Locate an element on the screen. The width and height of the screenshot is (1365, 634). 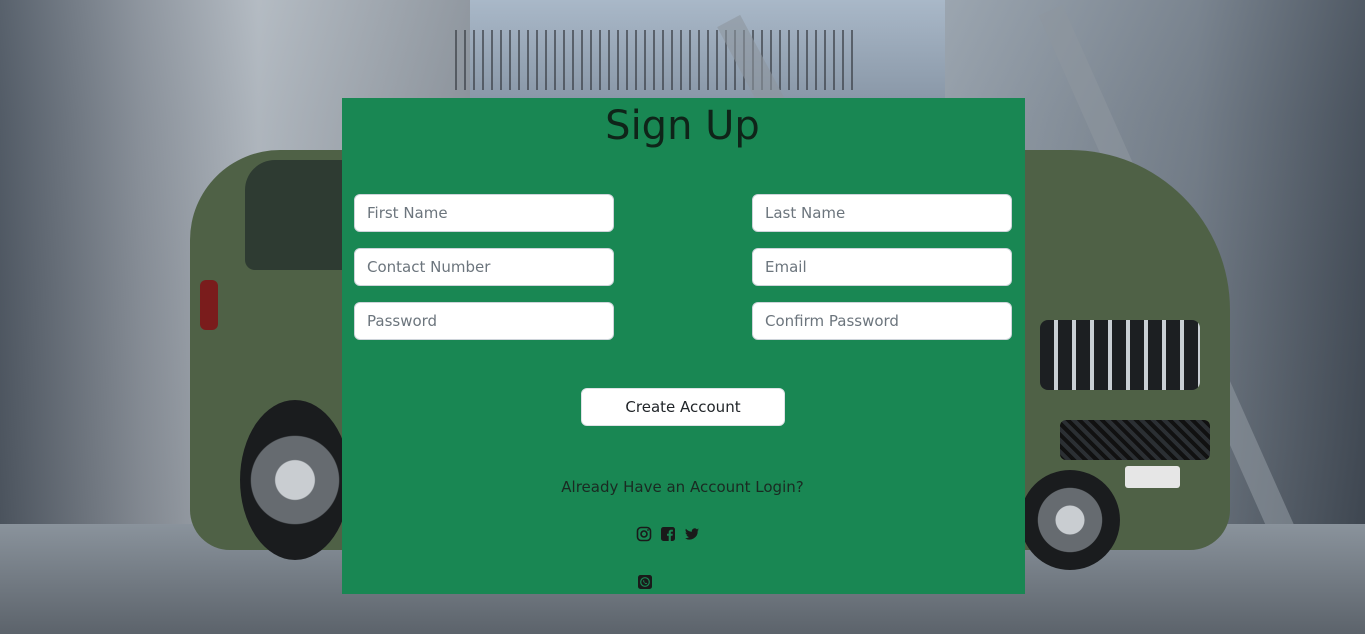
facebook-icon is located at coordinates (668, 534).